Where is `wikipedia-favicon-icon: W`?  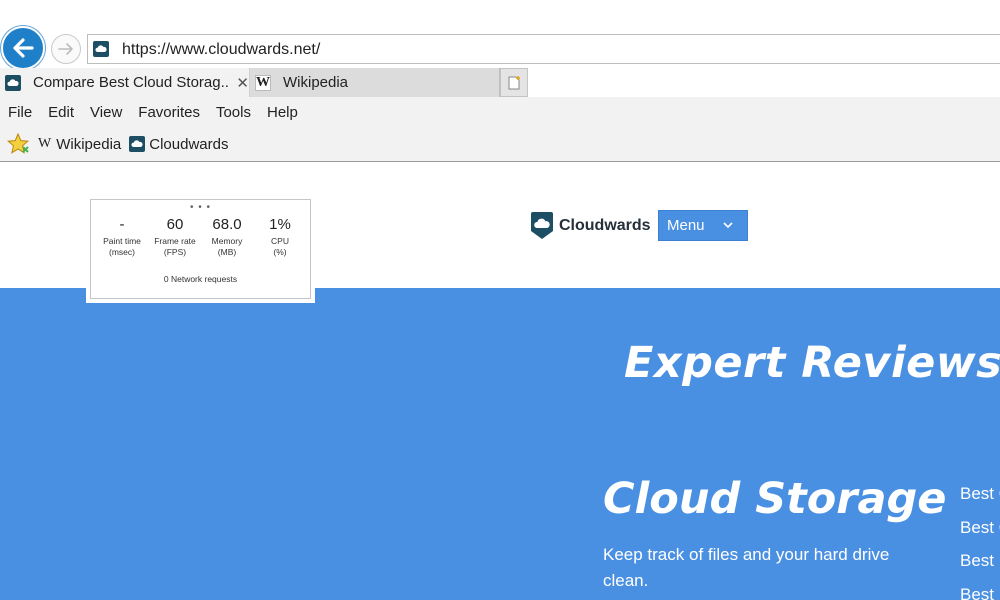
wikipedia-favicon-icon: W is located at coordinates (263, 82).